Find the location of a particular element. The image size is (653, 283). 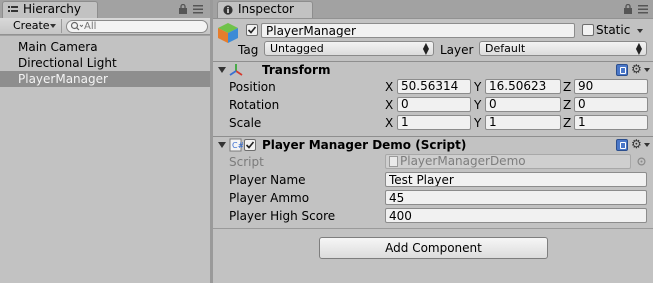

position-x-field: 50.56314 is located at coordinates (434, 86).